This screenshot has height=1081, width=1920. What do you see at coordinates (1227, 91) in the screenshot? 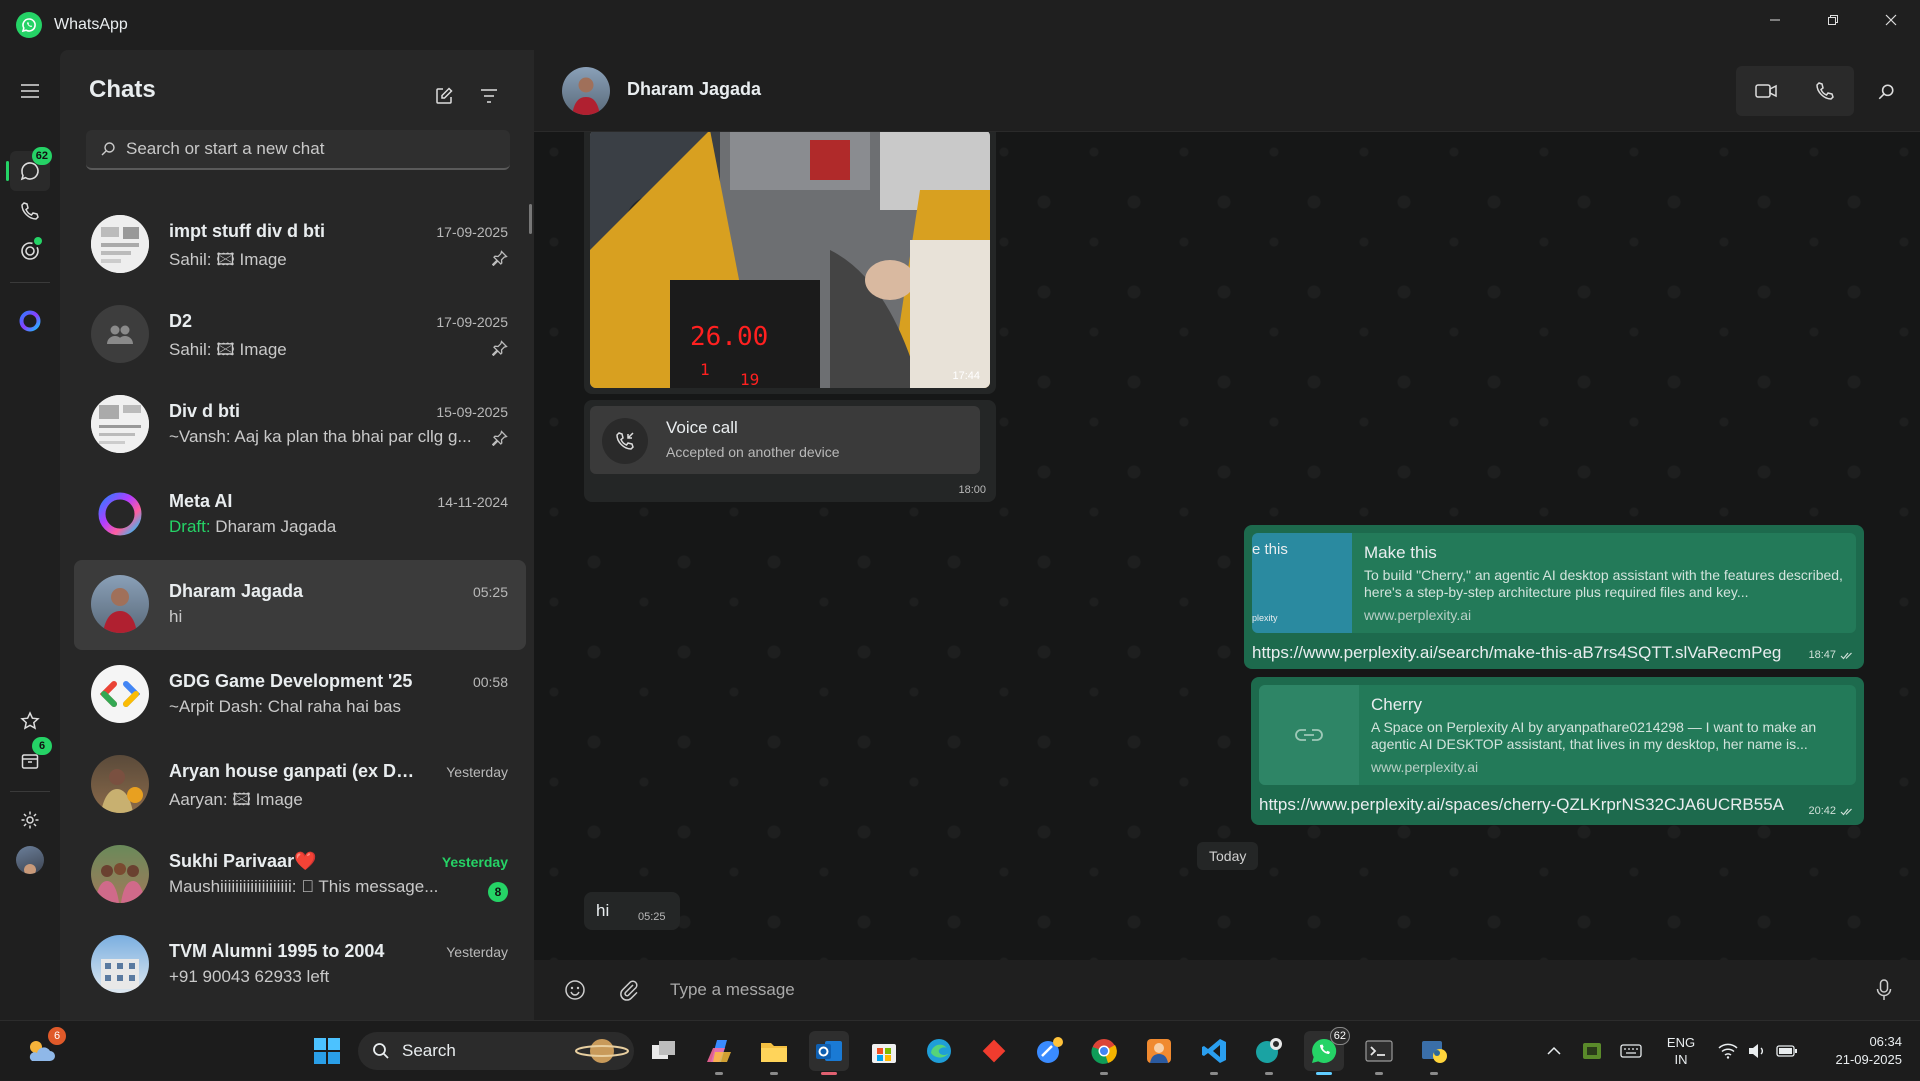
I see `conversation-header: Dharam Jagada` at bounding box center [1227, 91].